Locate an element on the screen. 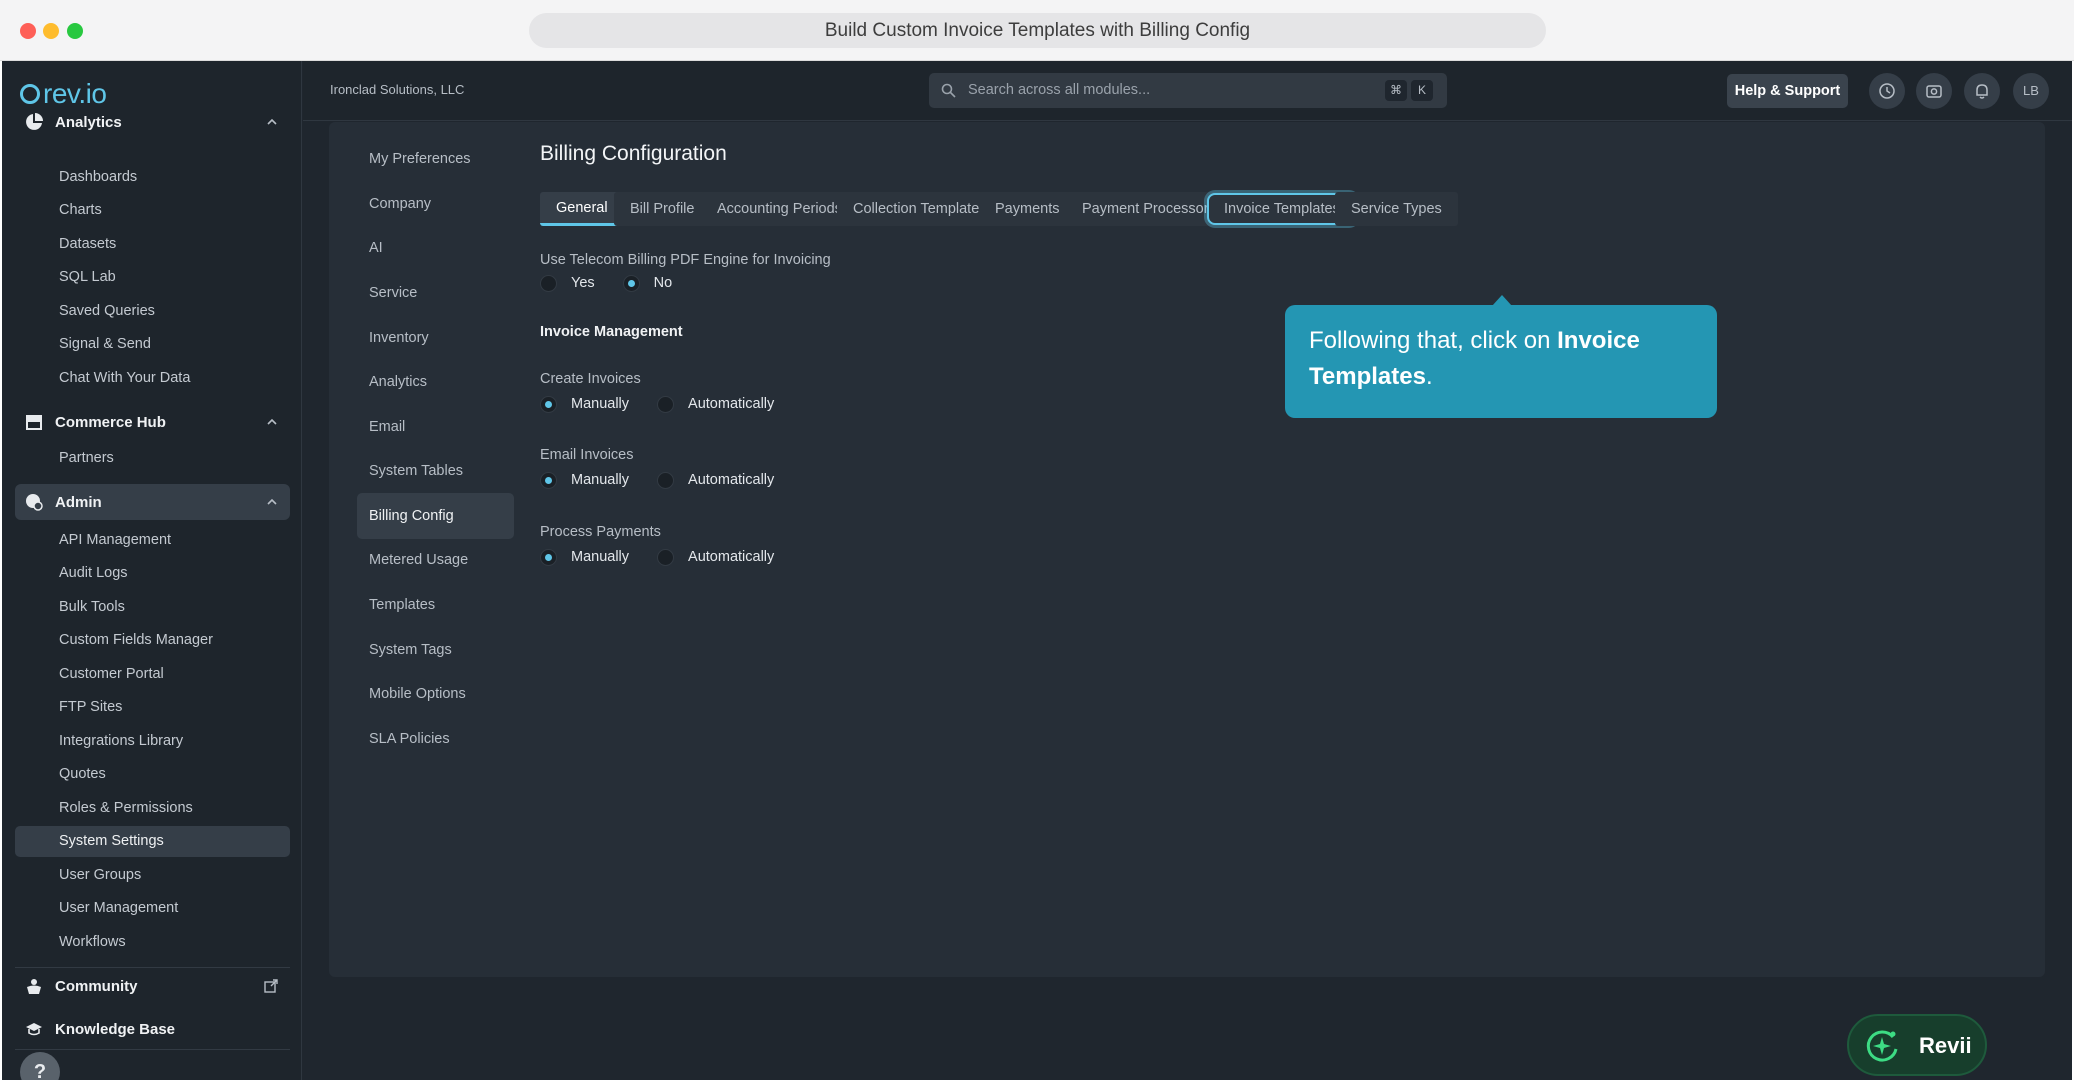 Image resolution: width=2074 pixels, height=1080 pixels. process-payments-manually-radio is located at coordinates (548, 557).